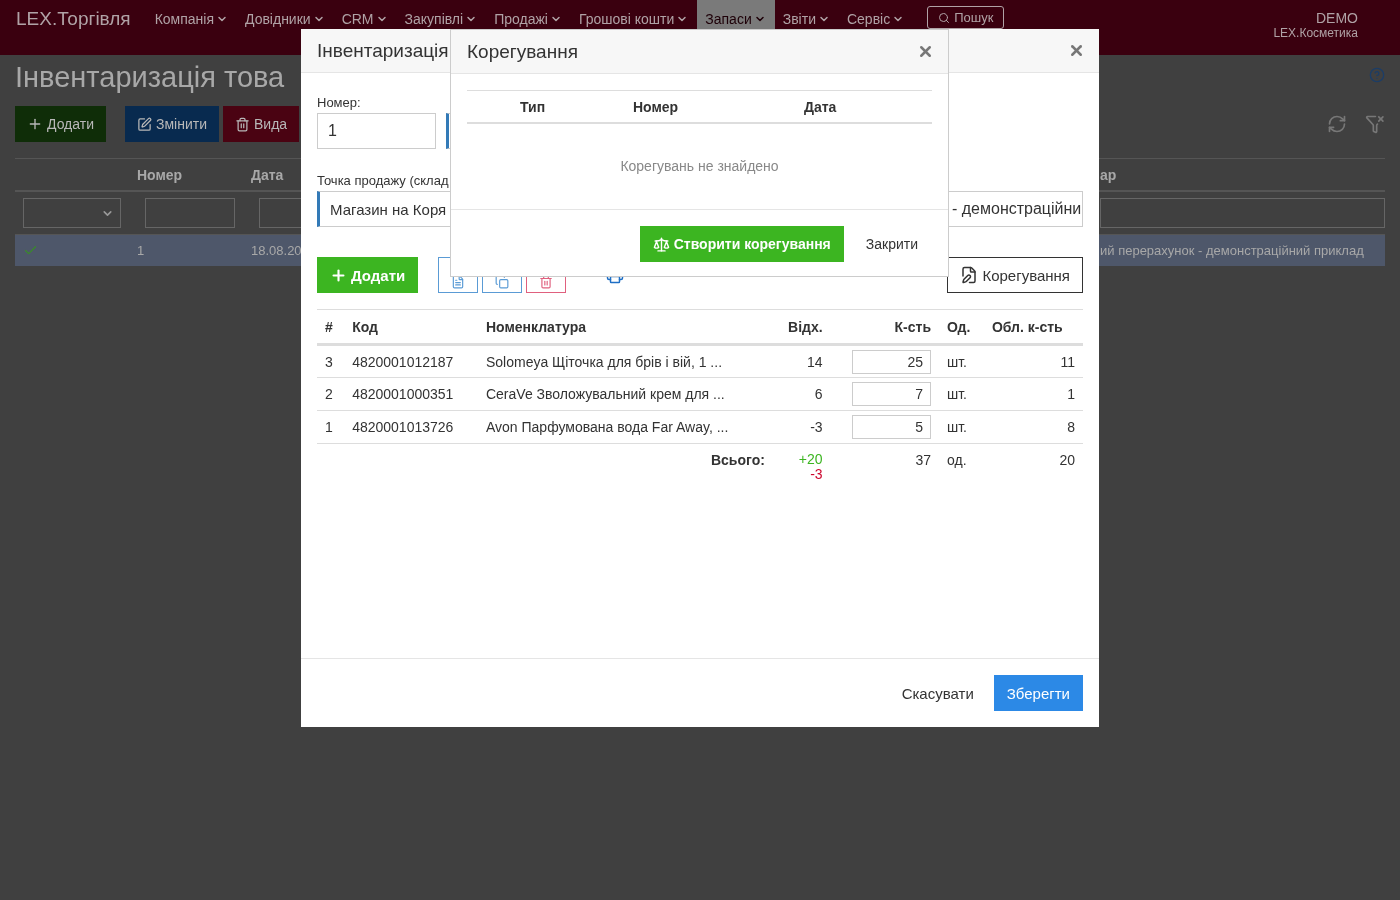  Describe the element at coordinates (699, 166) in the screenshot. I see `empty-message: Корегувань не знайдено` at that location.